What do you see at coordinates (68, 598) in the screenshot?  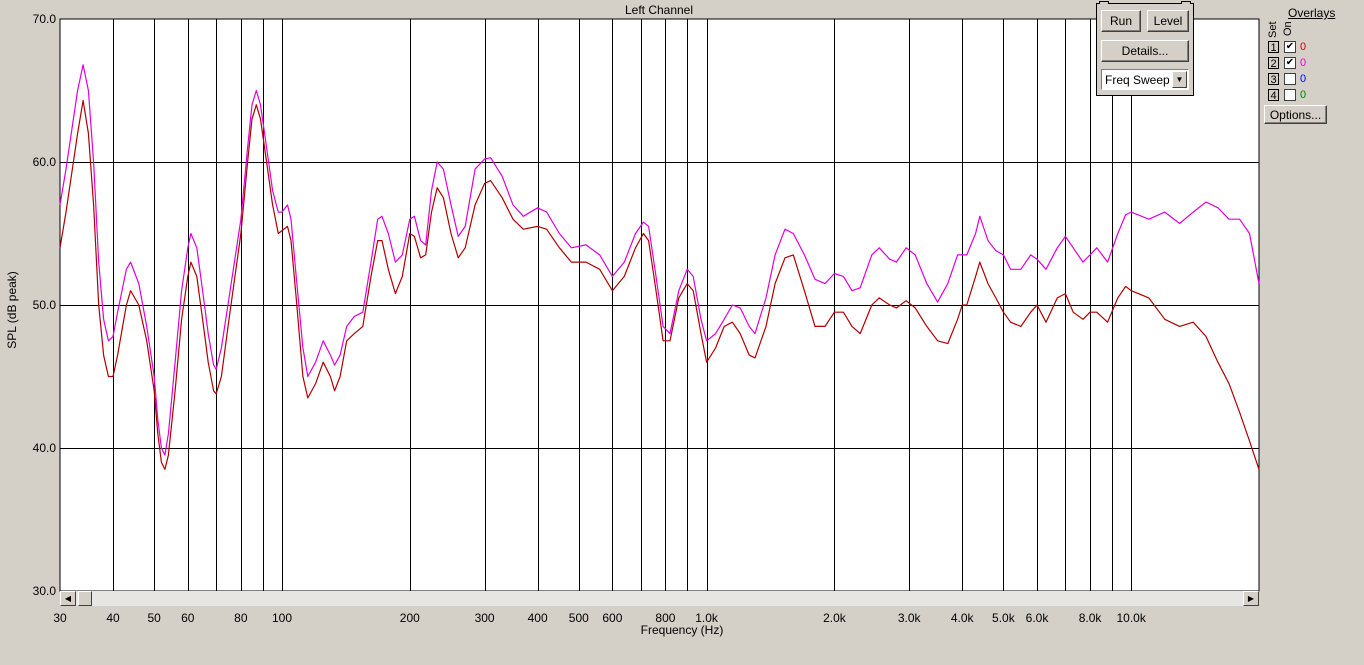 I see `scroll-left-arrow-icon: ◀` at bounding box center [68, 598].